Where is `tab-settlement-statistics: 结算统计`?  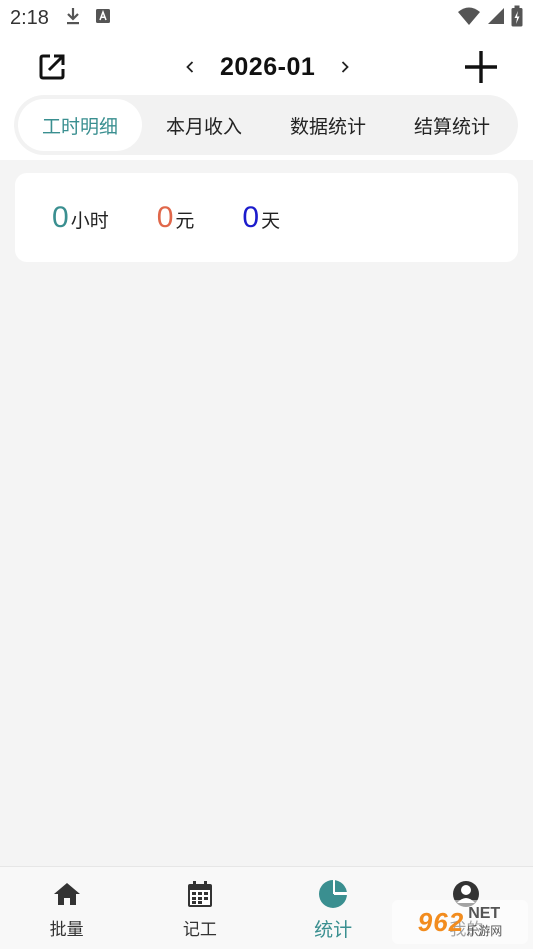
tab-settlement-statistics: 结算统计 is located at coordinates (452, 125).